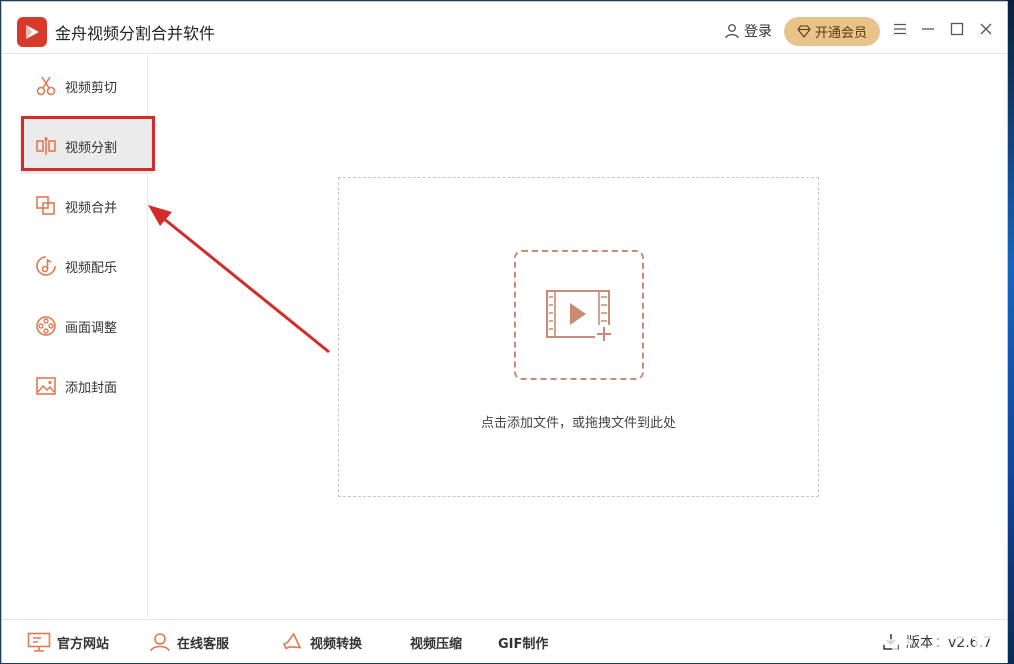  Describe the element at coordinates (578, 423) in the screenshot. I see `drop-hint-text: 点击添加文件，或拖拽文件到此处` at that location.